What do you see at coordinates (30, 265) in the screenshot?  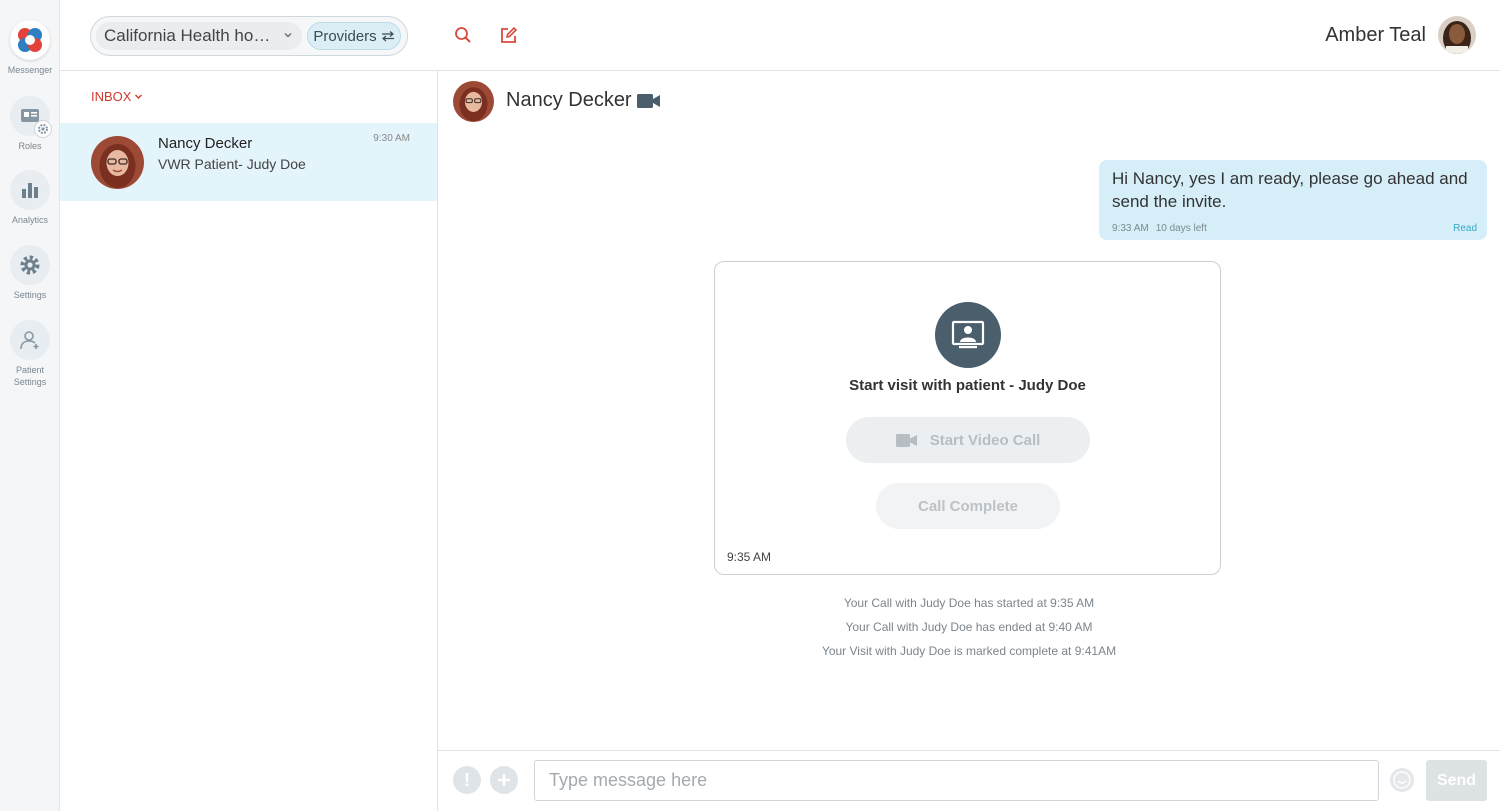 I see `gear-icon` at bounding box center [30, 265].